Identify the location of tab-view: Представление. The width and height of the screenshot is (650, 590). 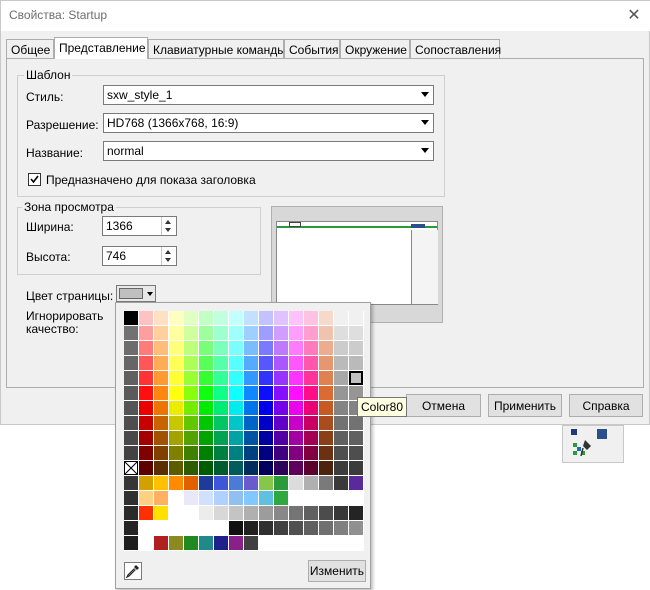
(101, 48).